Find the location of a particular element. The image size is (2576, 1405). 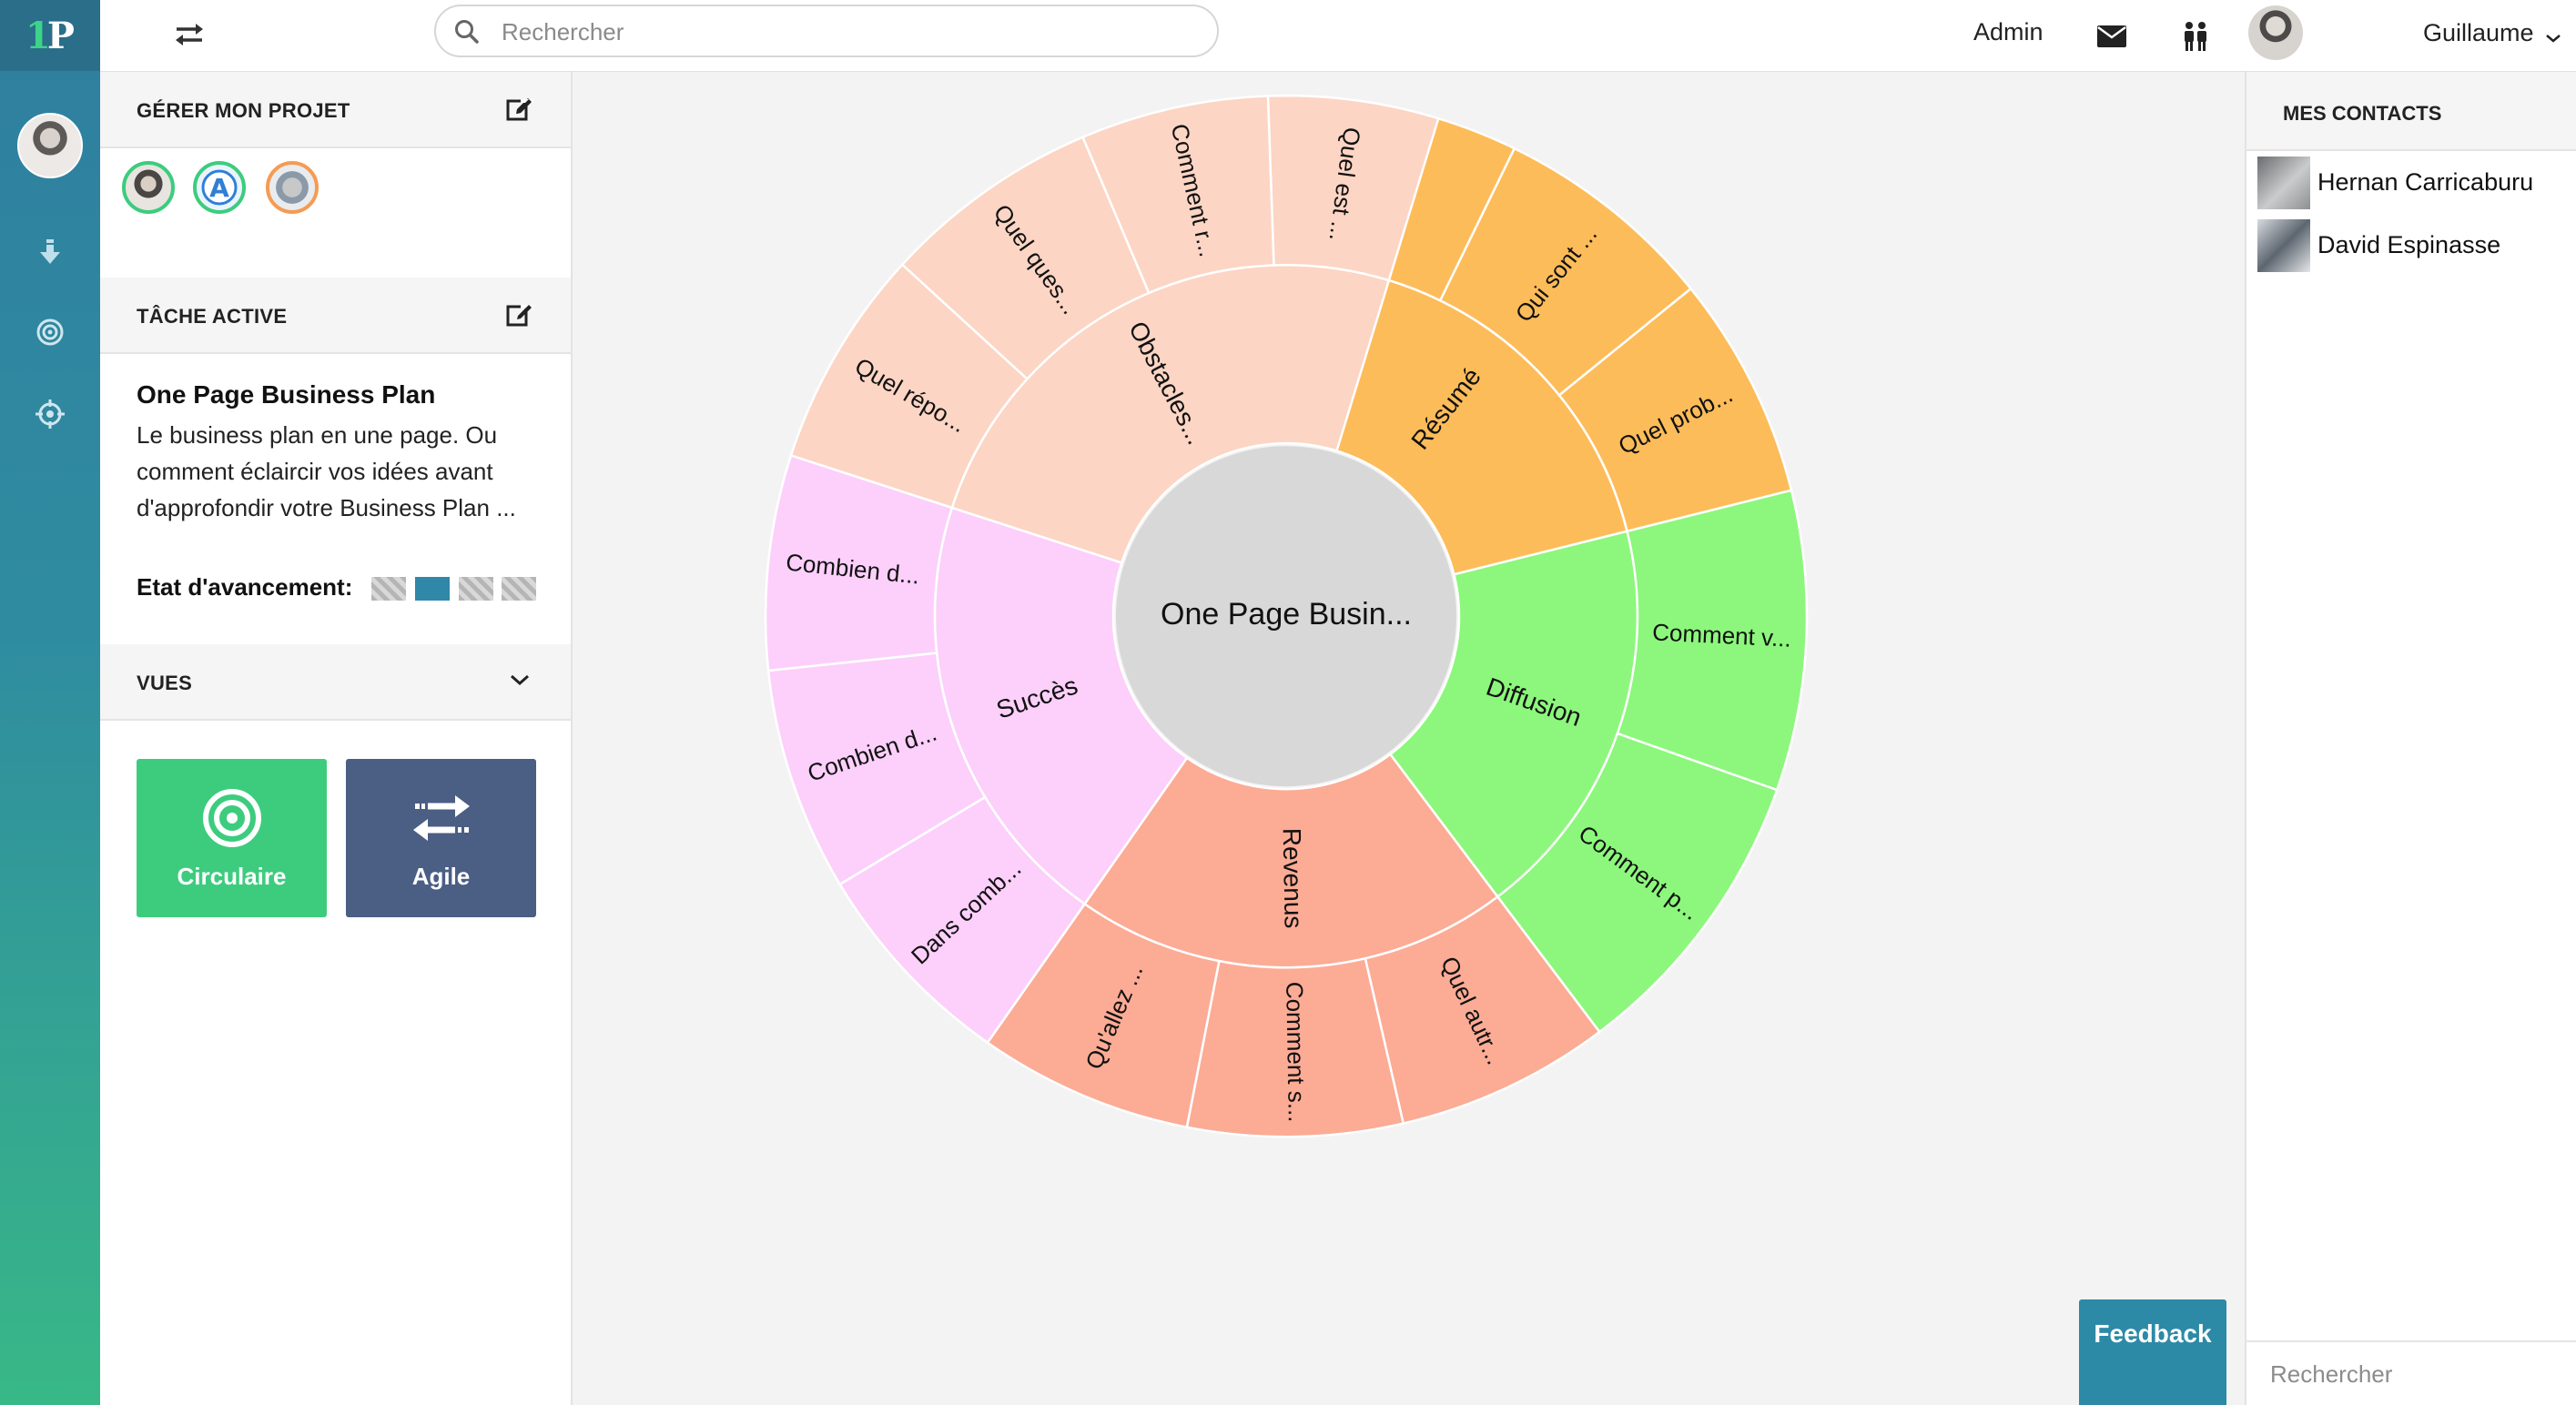

search-input is located at coordinates (847, 32).